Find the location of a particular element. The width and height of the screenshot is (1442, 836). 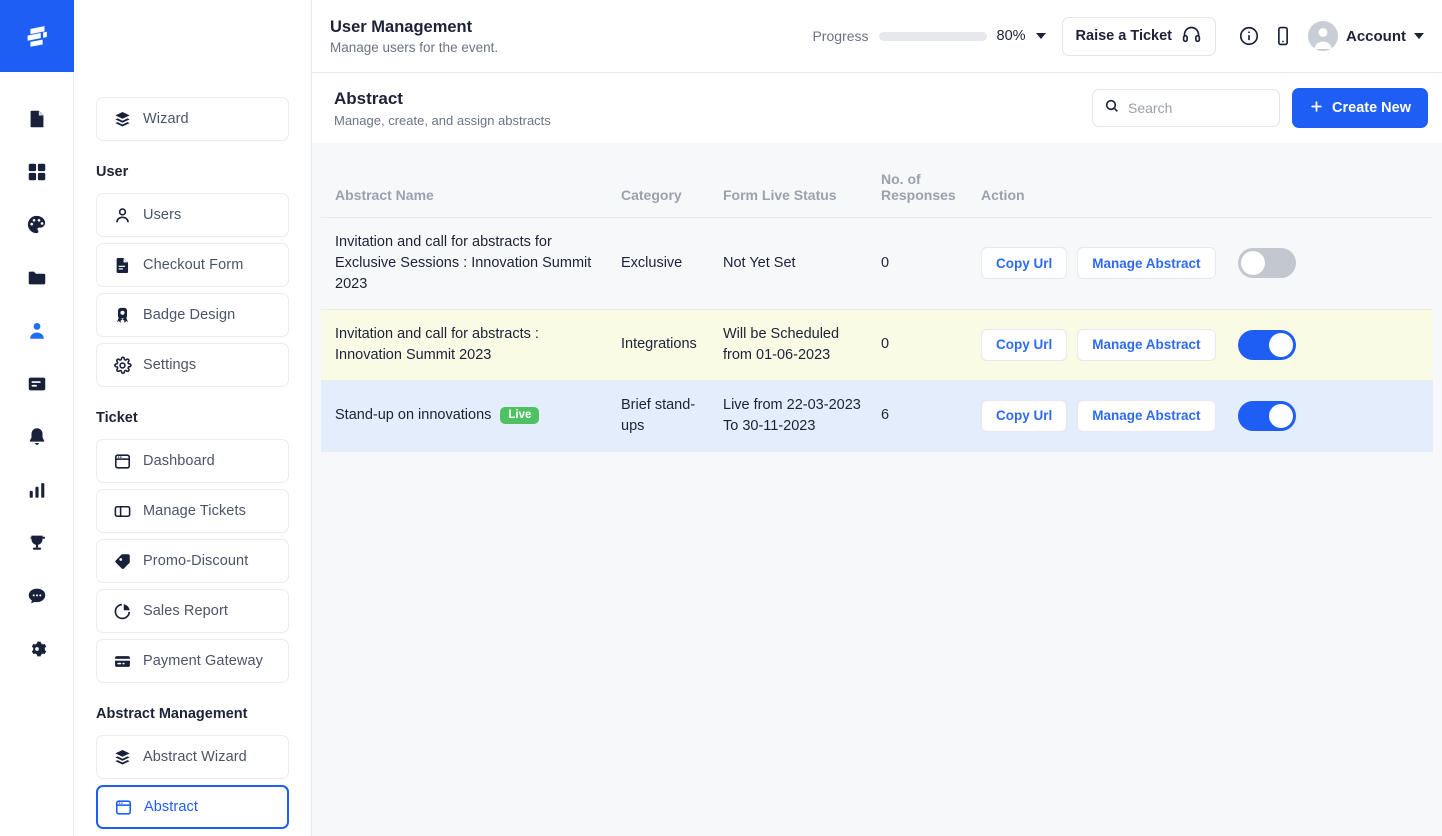

rail-item-list is located at coordinates (37, 373).